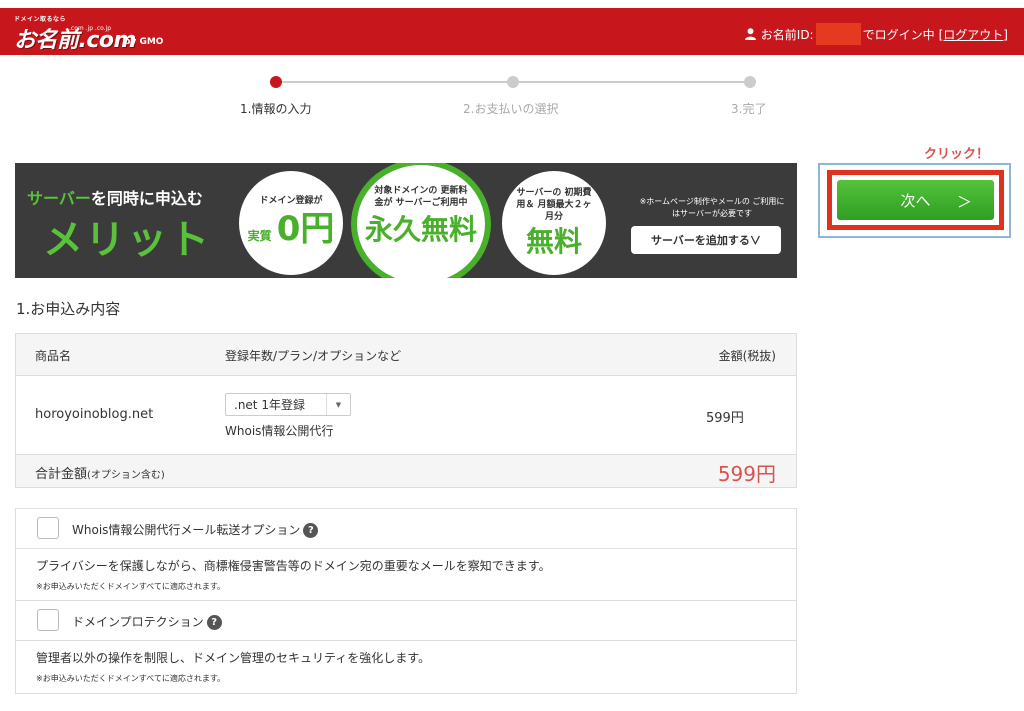 The width and height of the screenshot is (1024, 711). I want to click on next-button: 次へ ＞, so click(915, 200).